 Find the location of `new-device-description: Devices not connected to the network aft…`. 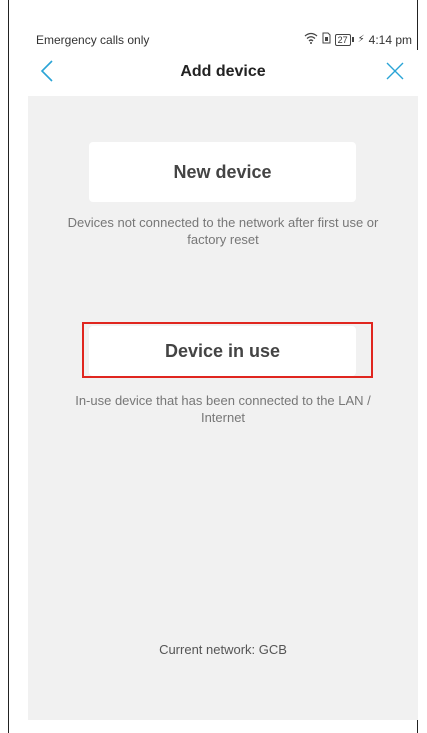

new-device-description: Devices not connected to the network aft… is located at coordinates (223, 231).